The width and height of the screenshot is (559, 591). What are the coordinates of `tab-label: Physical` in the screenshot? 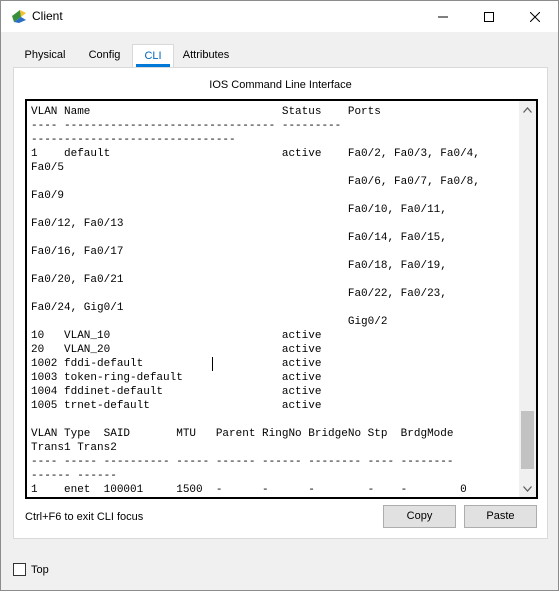 It's located at (45, 55).